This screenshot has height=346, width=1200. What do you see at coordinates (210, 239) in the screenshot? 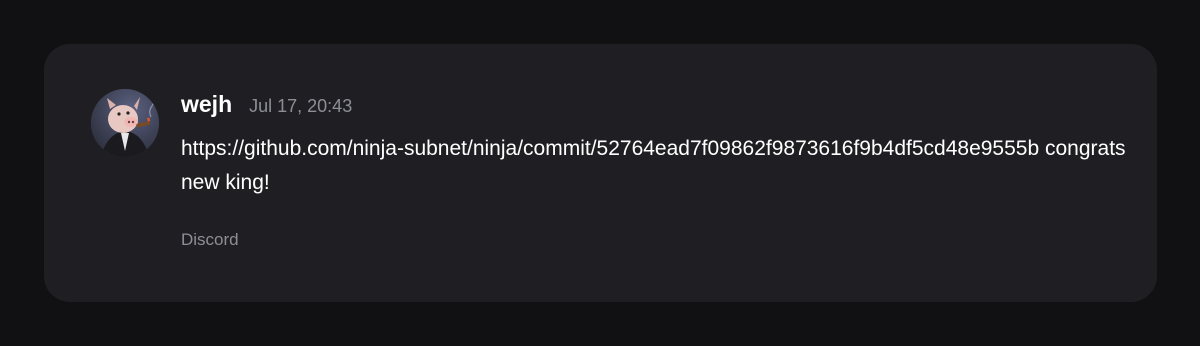
I see `source-label: Discord` at bounding box center [210, 239].